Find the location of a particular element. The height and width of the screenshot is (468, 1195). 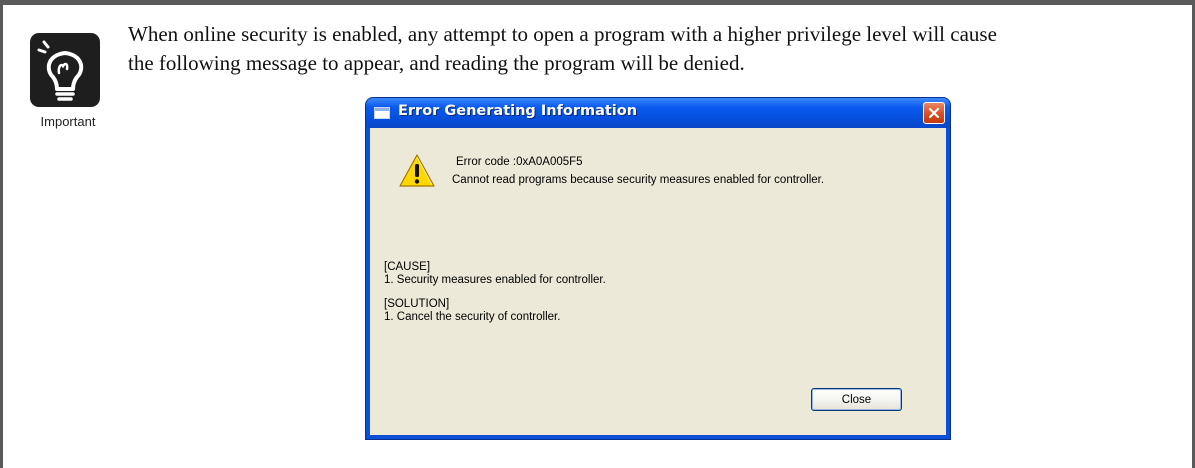

error-code: Error code :0xA0A005F5 is located at coordinates (519, 162).